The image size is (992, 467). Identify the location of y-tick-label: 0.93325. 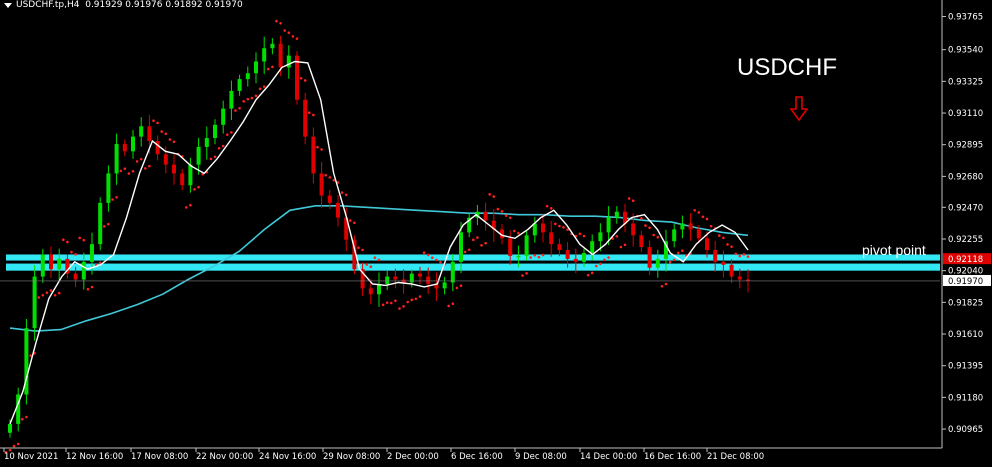
(965, 82).